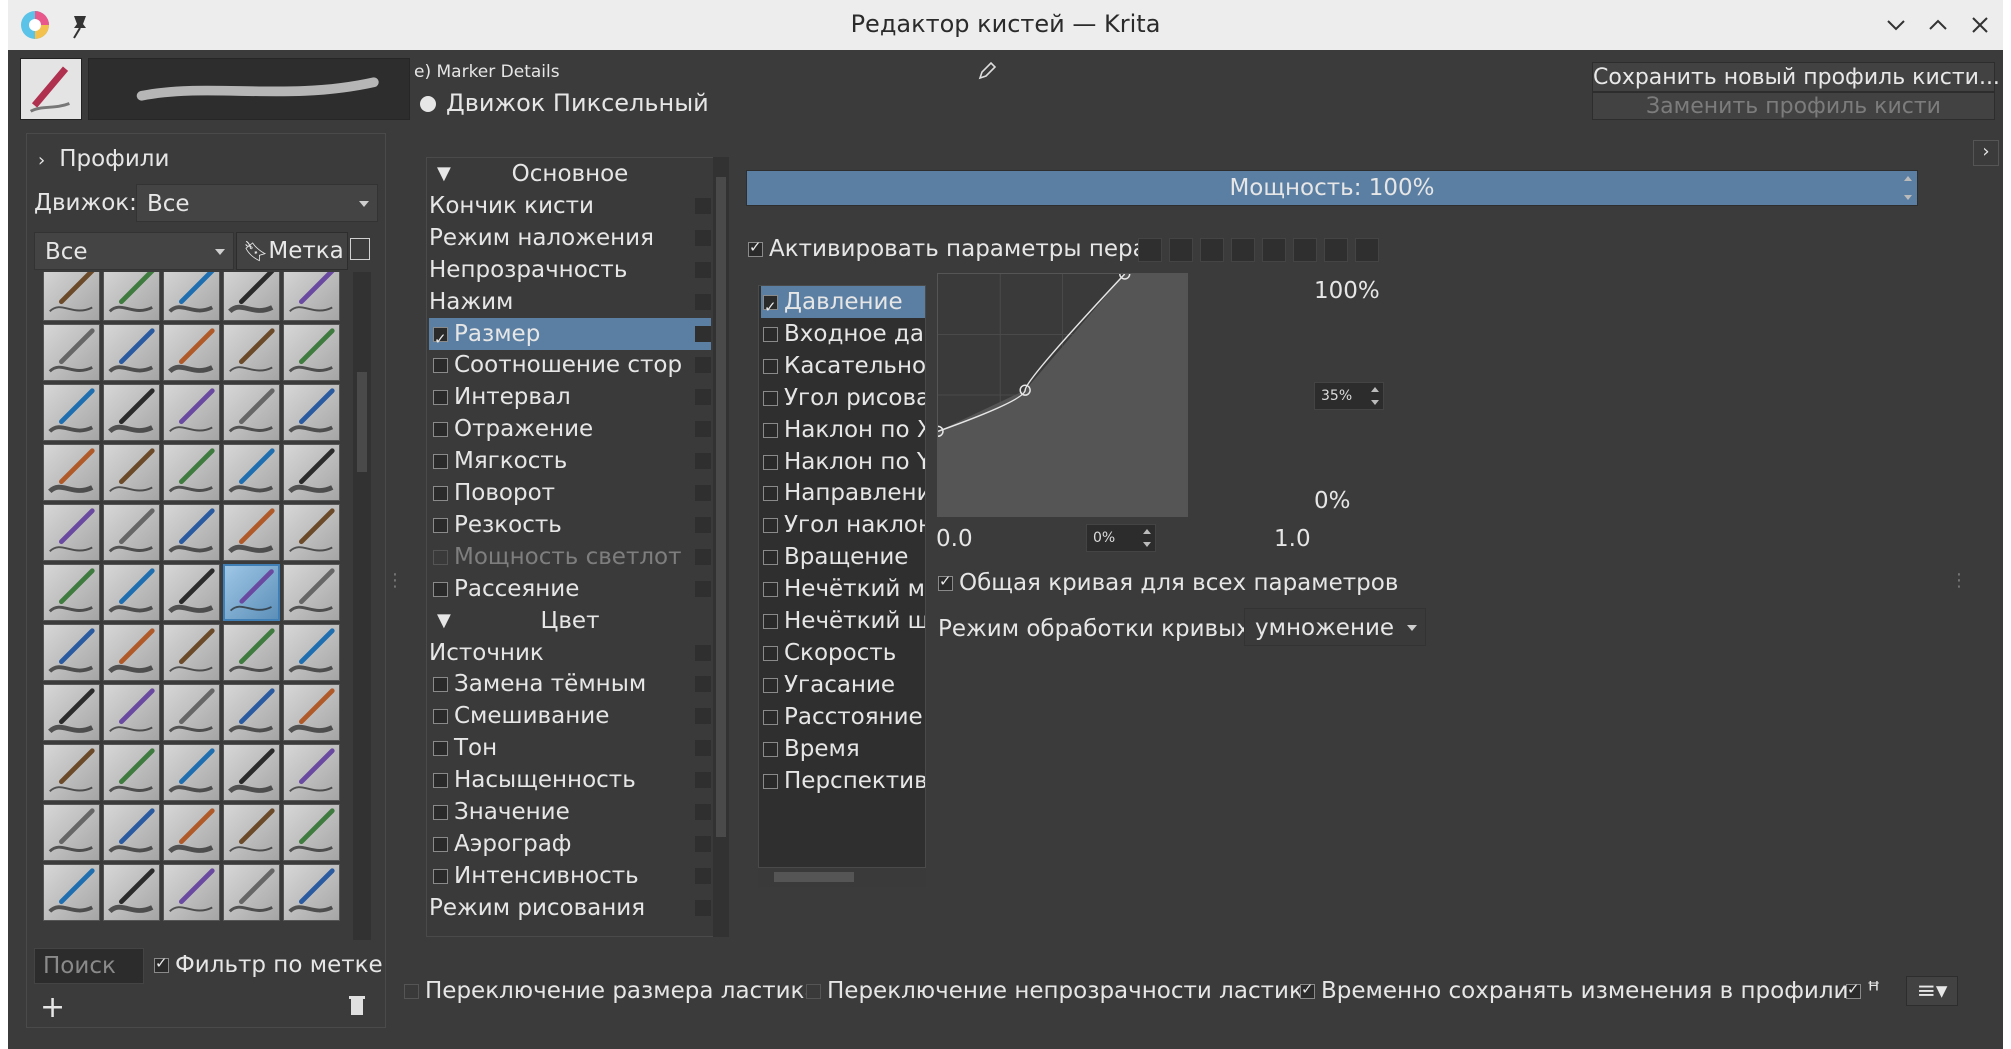 This screenshot has width=2011, height=1049. Describe the element at coordinates (362, 422) in the screenshot. I see `scrollbar-handle` at that location.